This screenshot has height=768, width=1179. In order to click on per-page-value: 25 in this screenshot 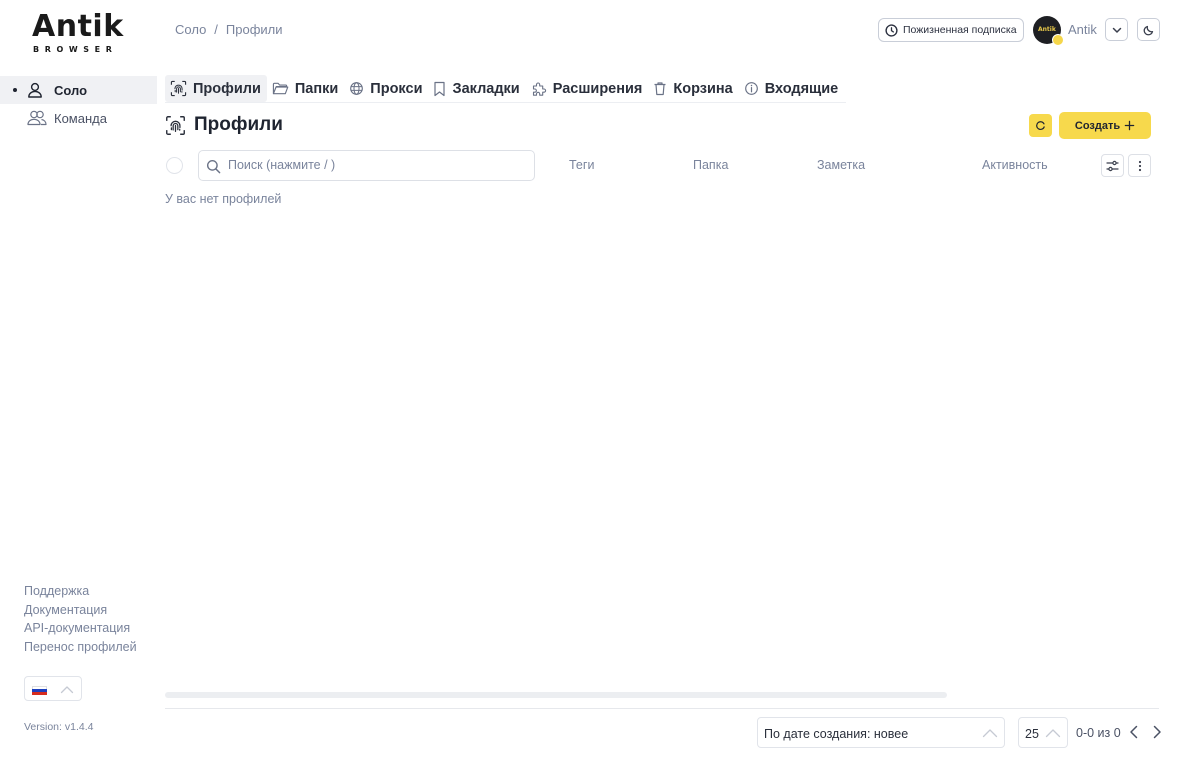, I will do `click(1032, 734)`.